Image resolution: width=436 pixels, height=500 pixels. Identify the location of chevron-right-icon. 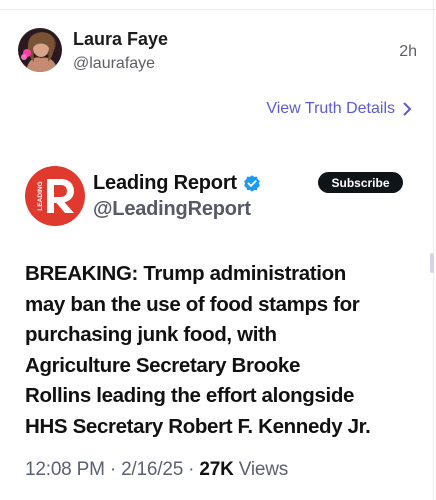
(407, 109).